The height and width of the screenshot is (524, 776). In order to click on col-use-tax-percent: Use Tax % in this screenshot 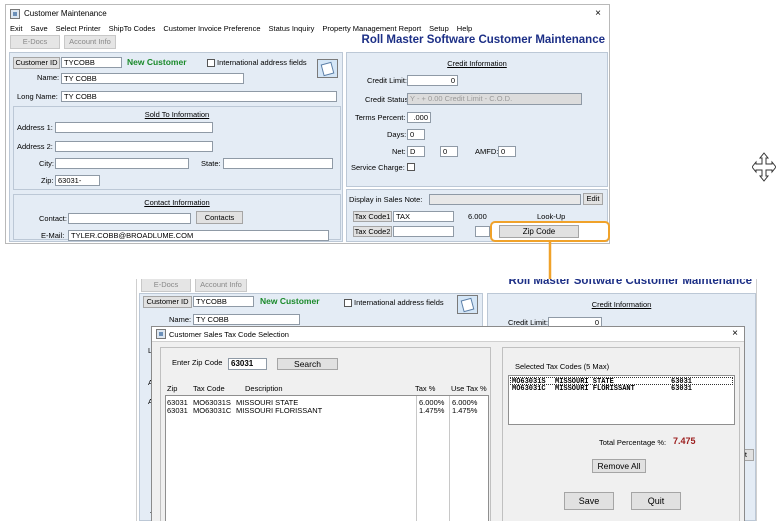, I will do `click(469, 388)`.